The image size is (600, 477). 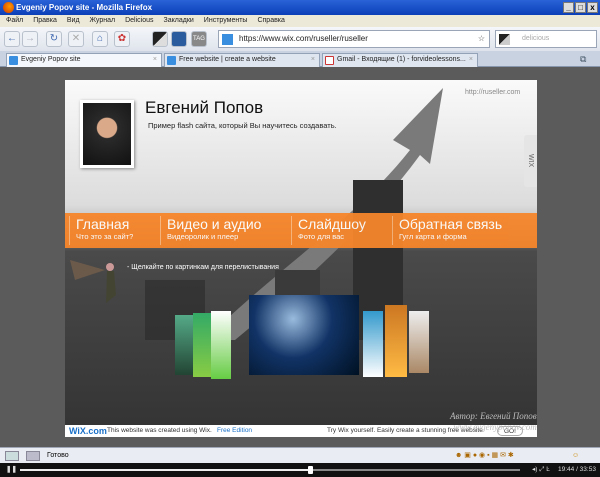 What do you see at coordinates (530, 161) in the screenshot?
I see `wix-side-tab: WIX` at bounding box center [530, 161].